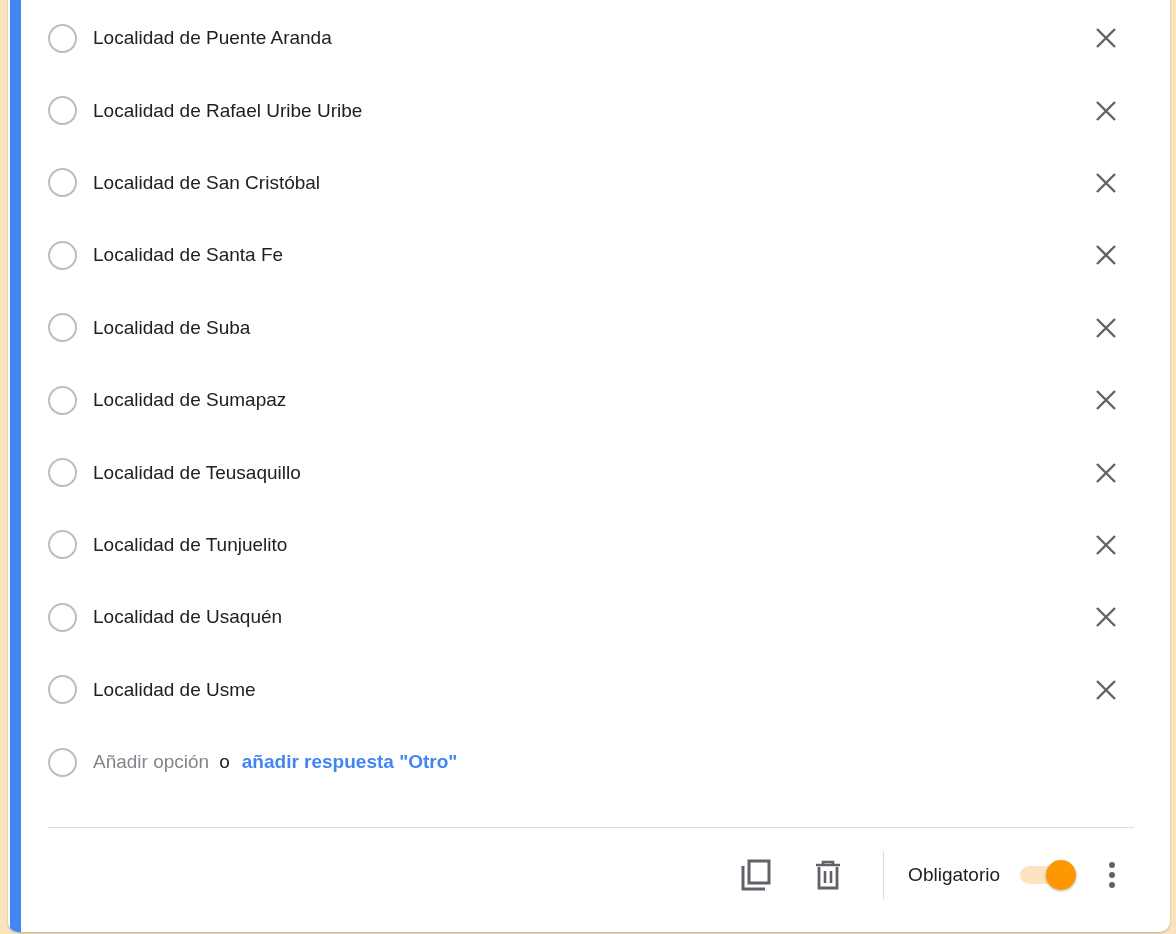  Describe the element at coordinates (151, 762) in the screenshot. I see `add-option-field: Añadir opción` at that location.